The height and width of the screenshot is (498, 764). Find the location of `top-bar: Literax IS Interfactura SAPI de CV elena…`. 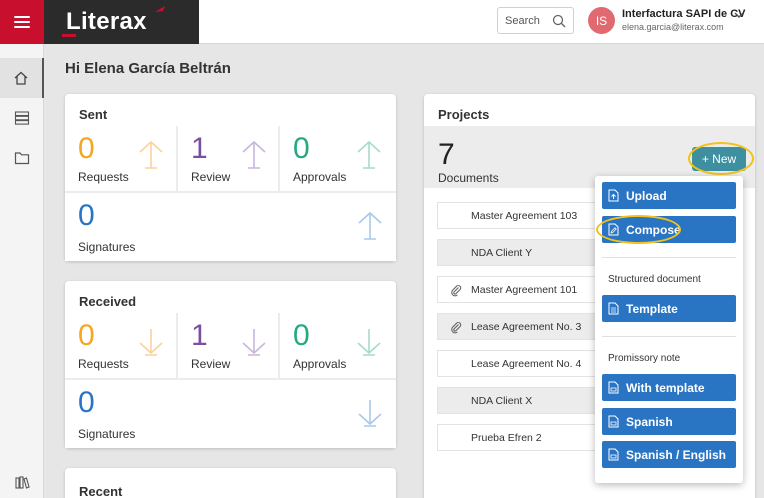

top-bar: Literax IS Interfactura SAPI de CV elena… is located at coordinates (382, 22).